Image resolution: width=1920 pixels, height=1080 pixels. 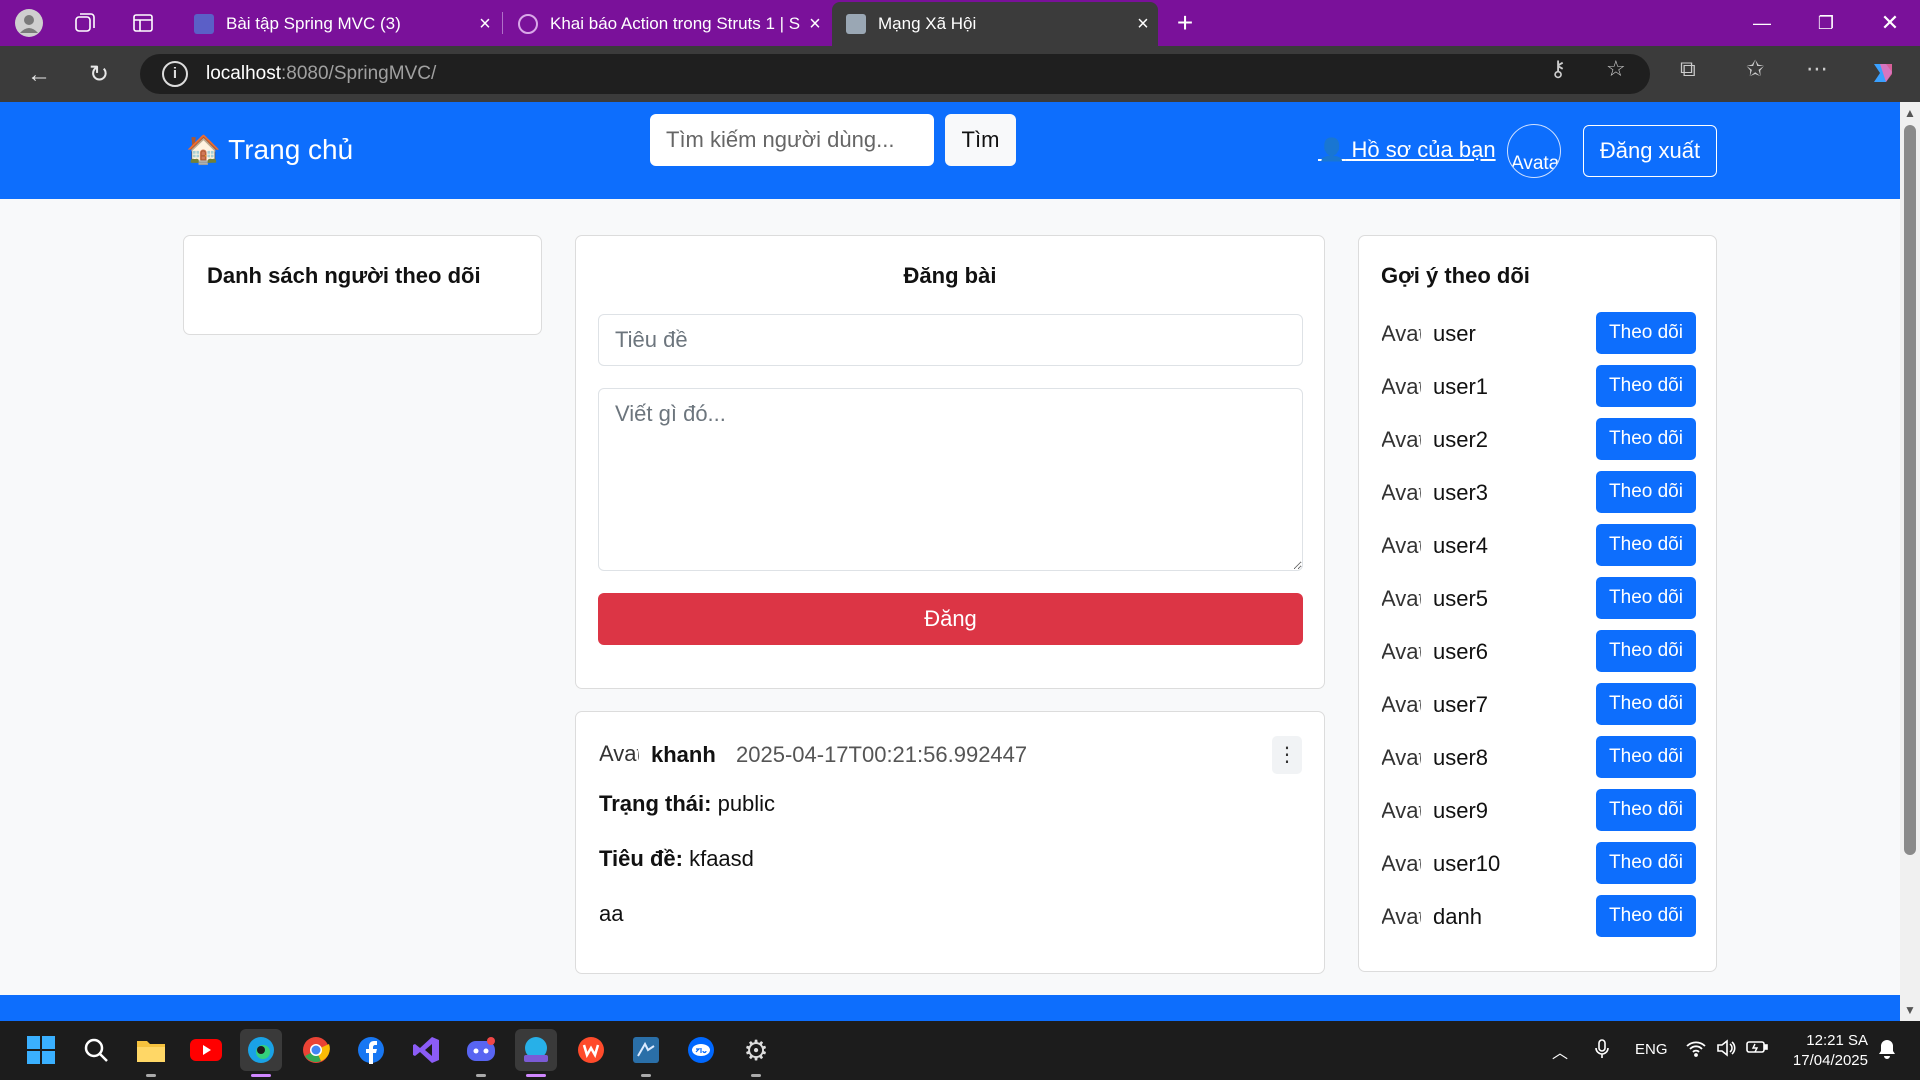 I want to click on more-menu-icon: ⋯, so click(x=1817, y=69).